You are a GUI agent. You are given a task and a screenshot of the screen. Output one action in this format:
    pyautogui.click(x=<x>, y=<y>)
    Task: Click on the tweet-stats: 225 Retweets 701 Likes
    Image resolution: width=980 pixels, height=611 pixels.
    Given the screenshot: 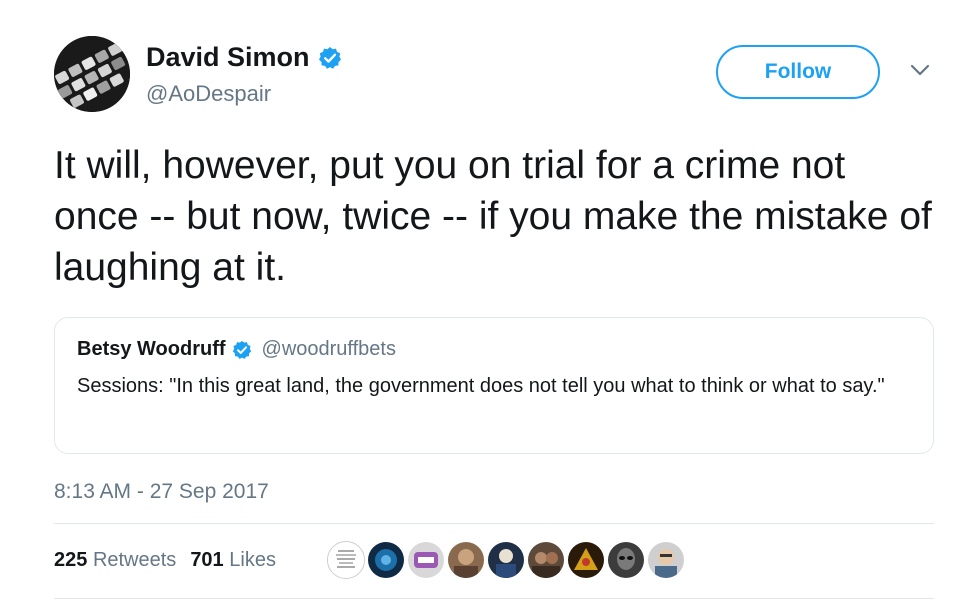 What is the action you would take?
    pyautogui.click(x=165, y=560)
    